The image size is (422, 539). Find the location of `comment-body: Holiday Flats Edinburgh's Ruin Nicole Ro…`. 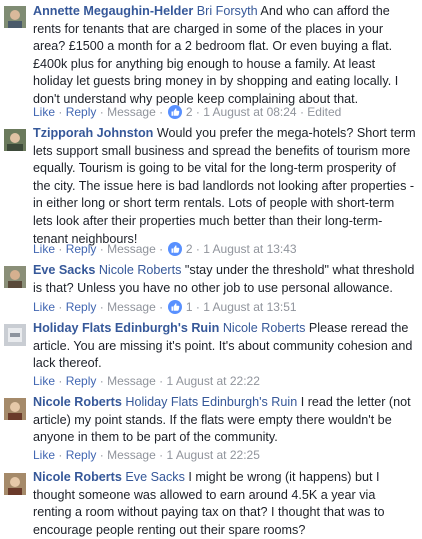

comment-body: Holiday Flats Edinburgh's Ruin Nicole Ro… is located at coordinates (224, 346).